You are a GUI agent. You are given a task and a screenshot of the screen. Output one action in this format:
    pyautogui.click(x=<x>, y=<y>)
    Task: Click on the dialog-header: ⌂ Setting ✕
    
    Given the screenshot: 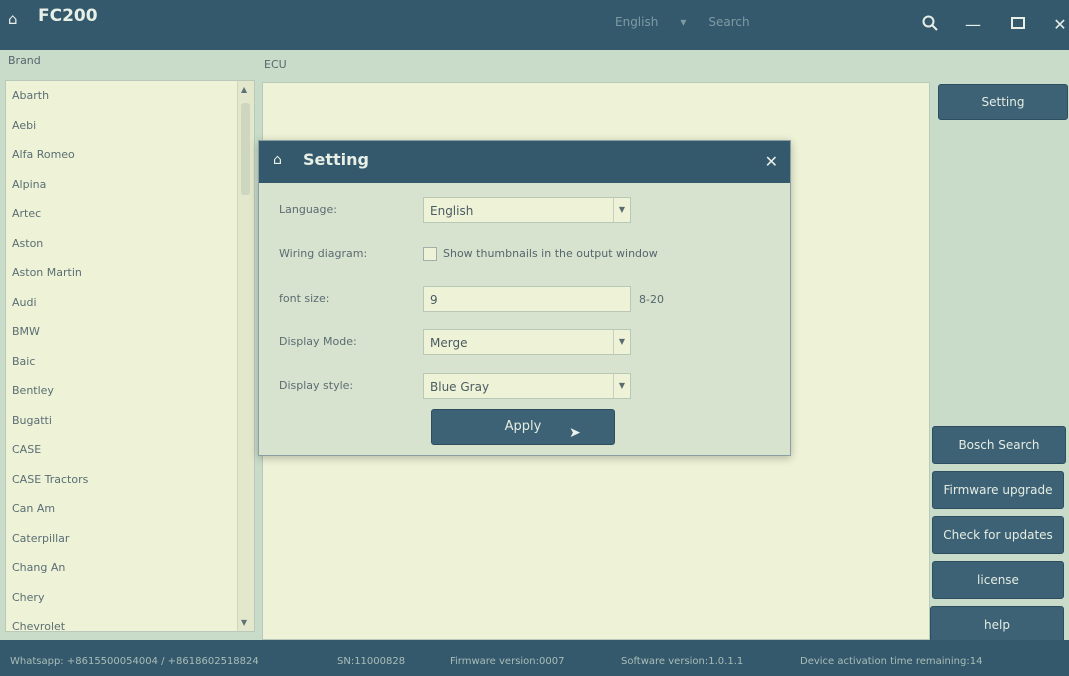 What is the action you would take?
    pyautogui.click(x=524, y=162)
    